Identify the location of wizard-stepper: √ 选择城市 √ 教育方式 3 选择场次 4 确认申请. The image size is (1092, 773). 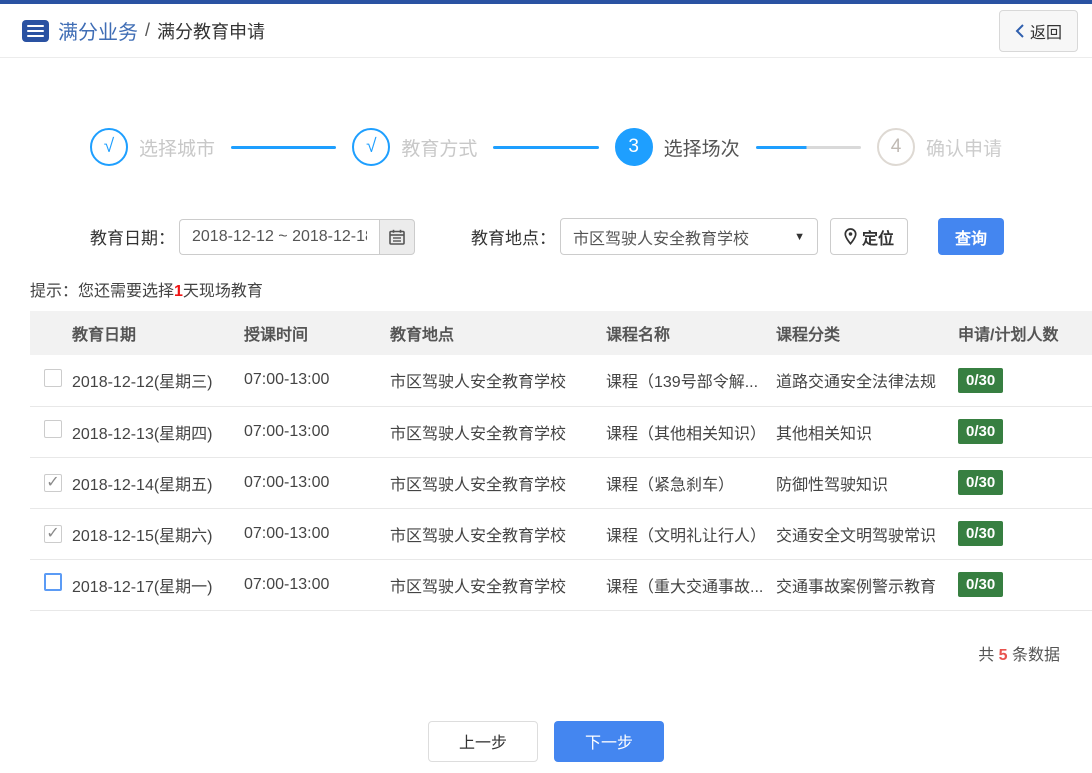
(546, 147).